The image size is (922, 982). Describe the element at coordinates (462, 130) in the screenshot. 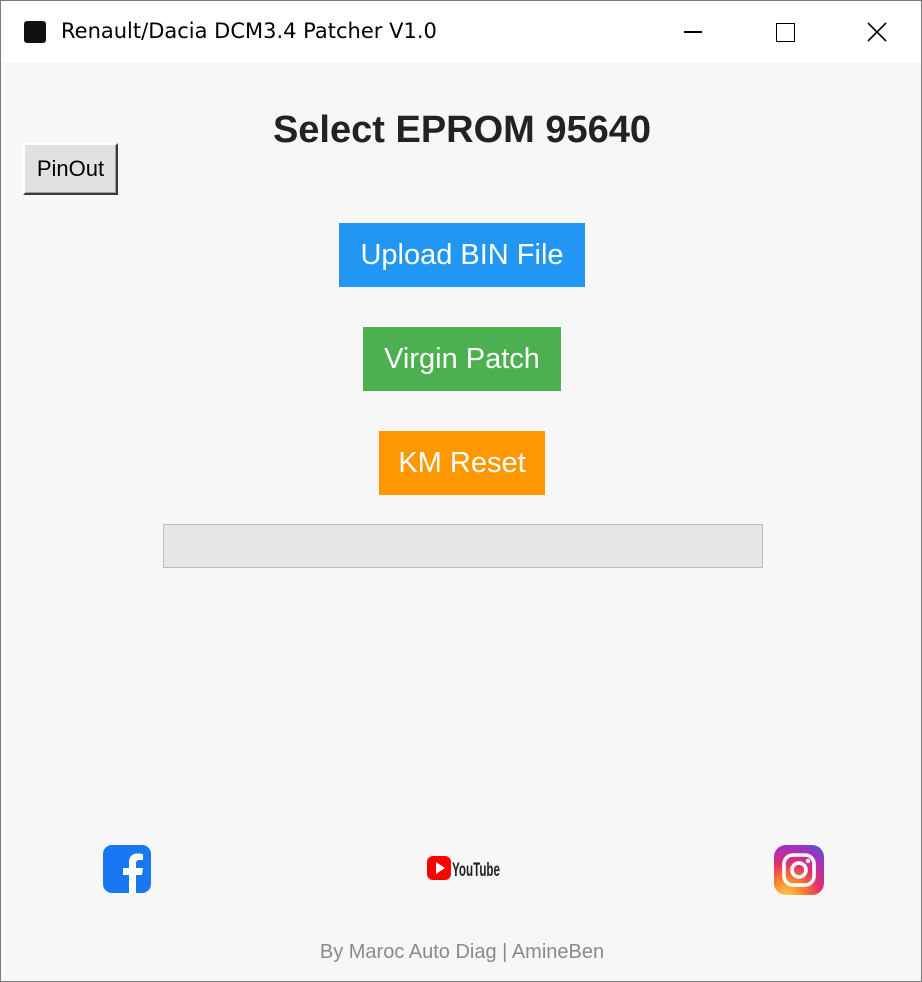

I see `page-title: Select EPROM 95640` at that location.